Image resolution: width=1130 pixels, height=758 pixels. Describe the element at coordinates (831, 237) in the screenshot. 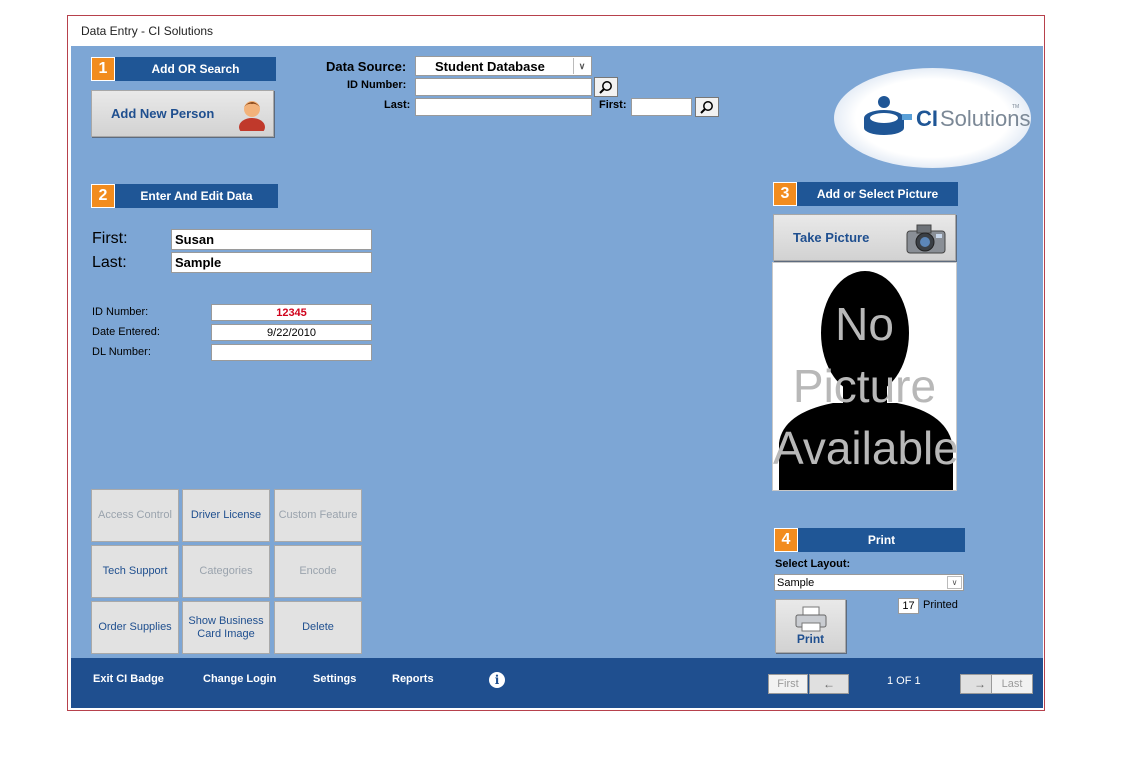

I see `take-picture-label: Take Picture` at that location.